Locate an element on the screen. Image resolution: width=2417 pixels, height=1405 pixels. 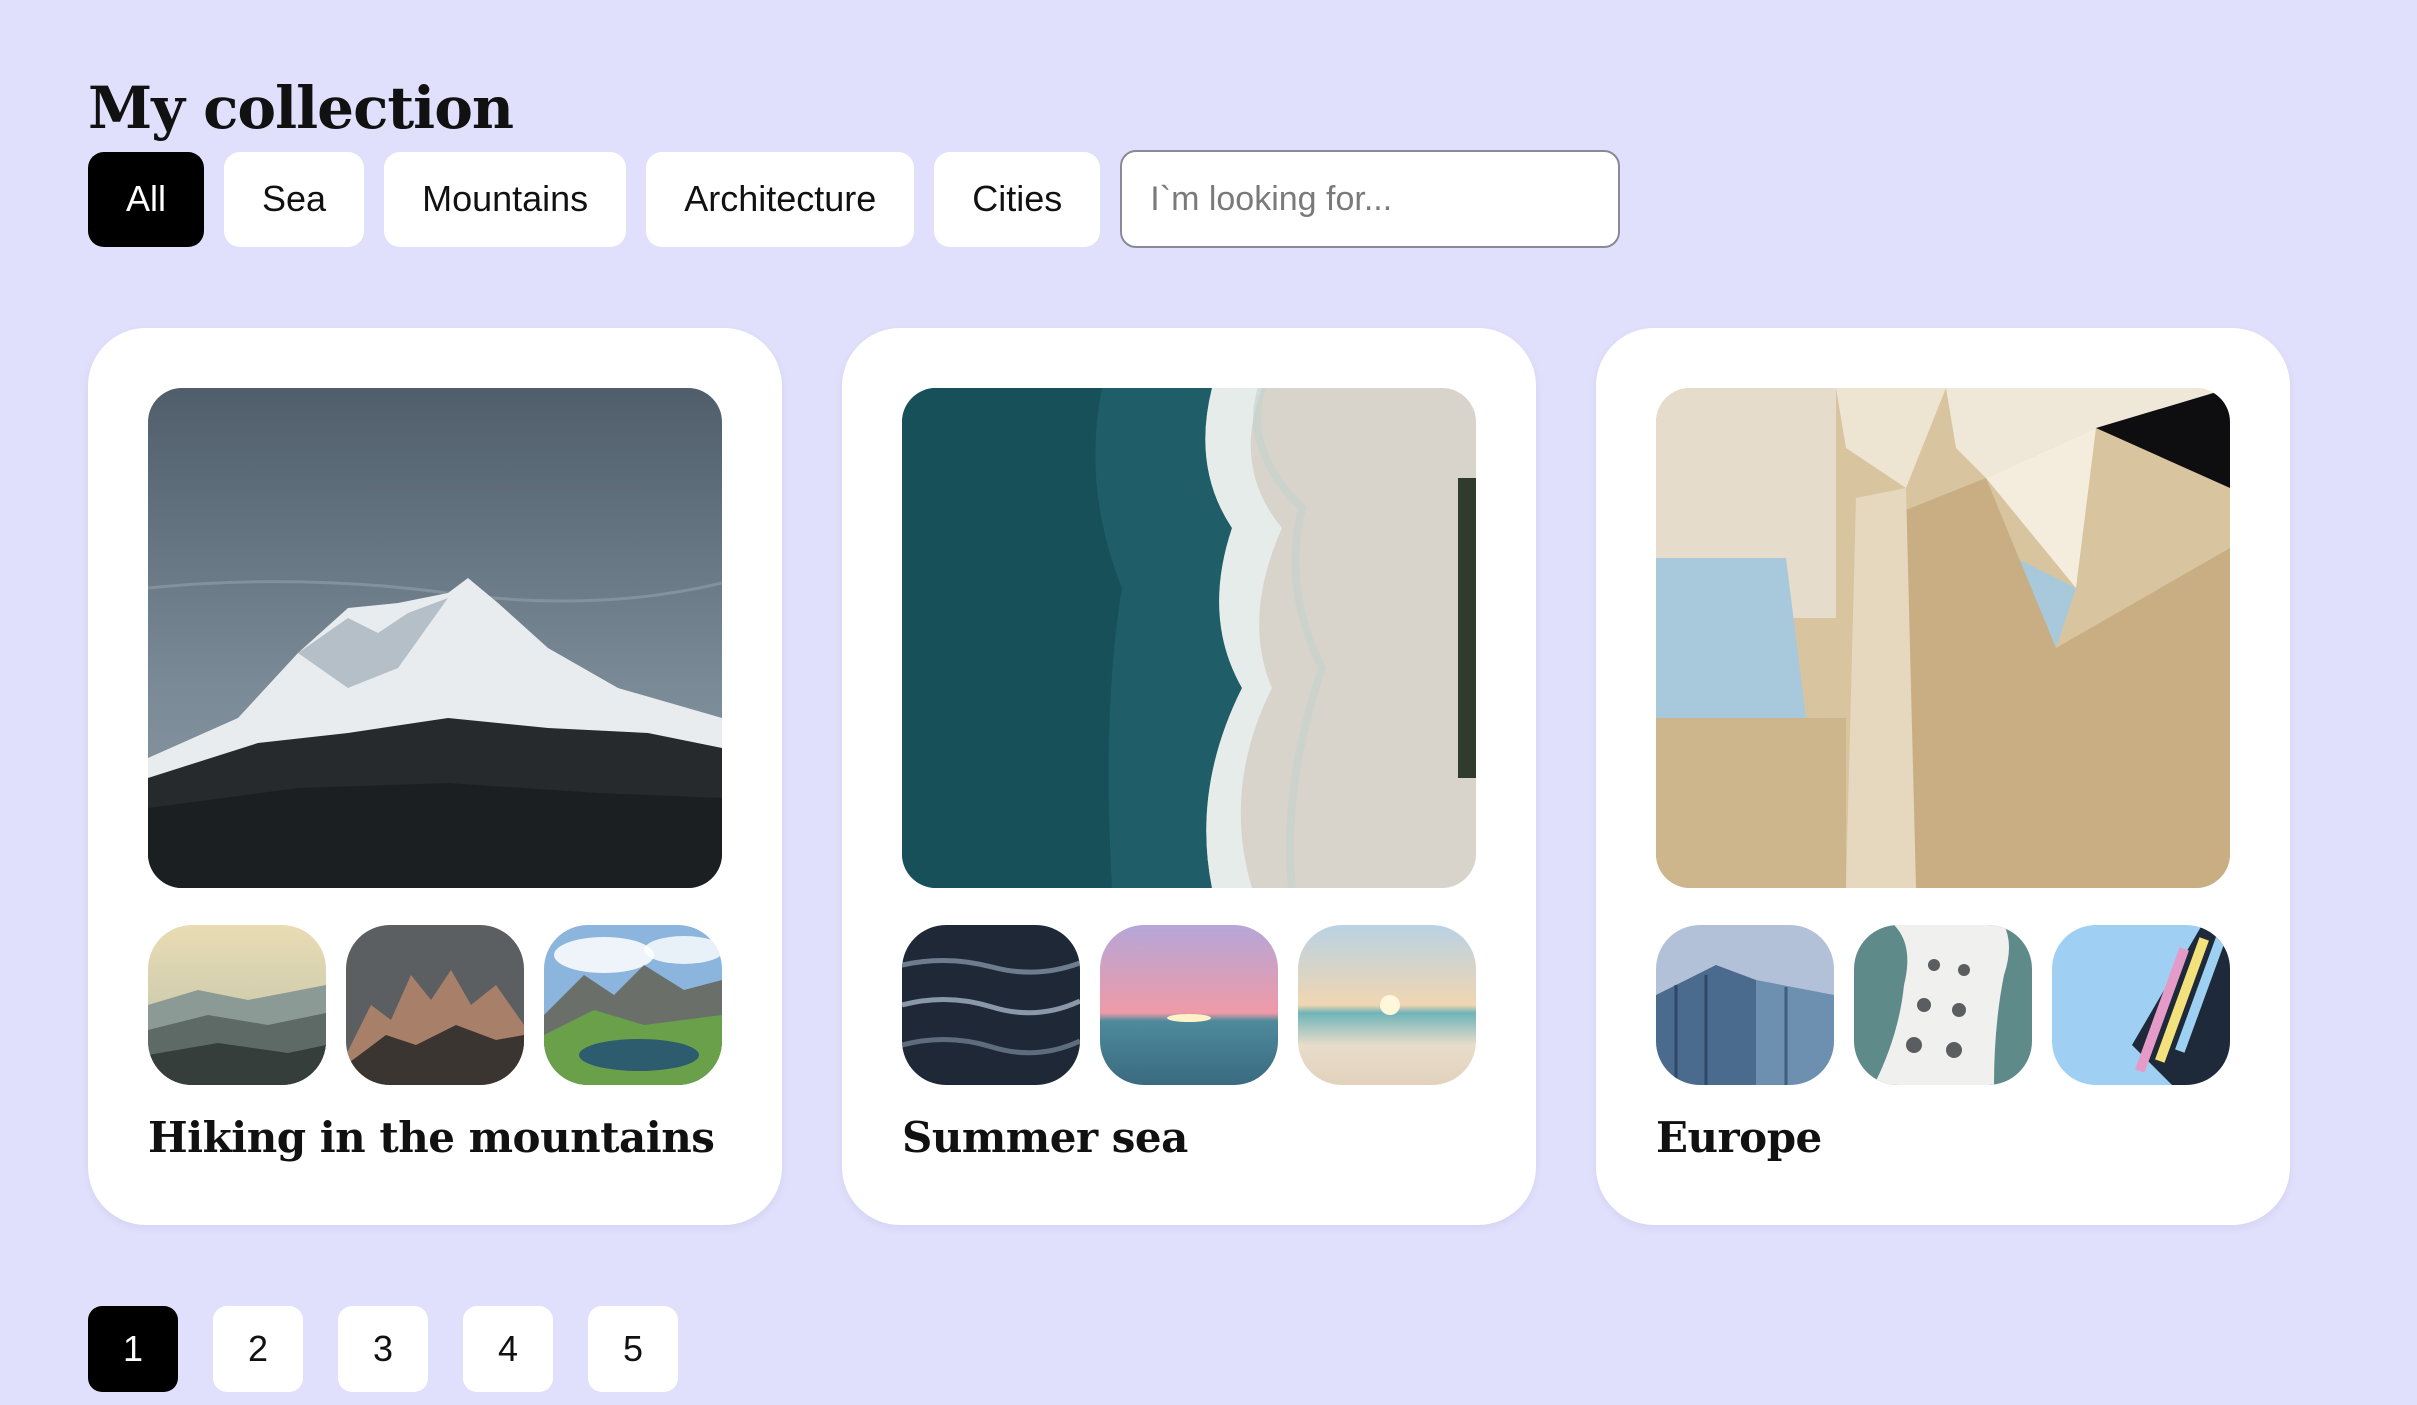
search-input is located at coordinates (1370, 199).